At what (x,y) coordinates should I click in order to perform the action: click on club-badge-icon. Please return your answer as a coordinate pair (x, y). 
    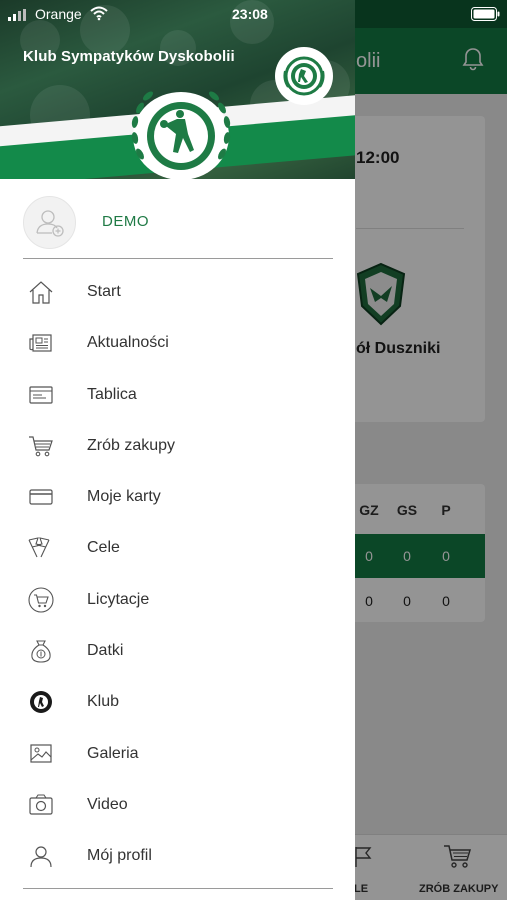
    Looking at the image, I should click on (304, 76).